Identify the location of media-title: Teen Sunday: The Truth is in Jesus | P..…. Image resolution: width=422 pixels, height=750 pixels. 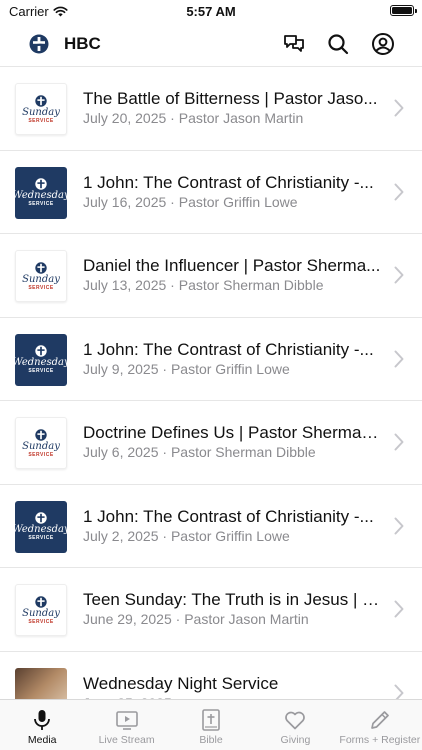
(232, 599).